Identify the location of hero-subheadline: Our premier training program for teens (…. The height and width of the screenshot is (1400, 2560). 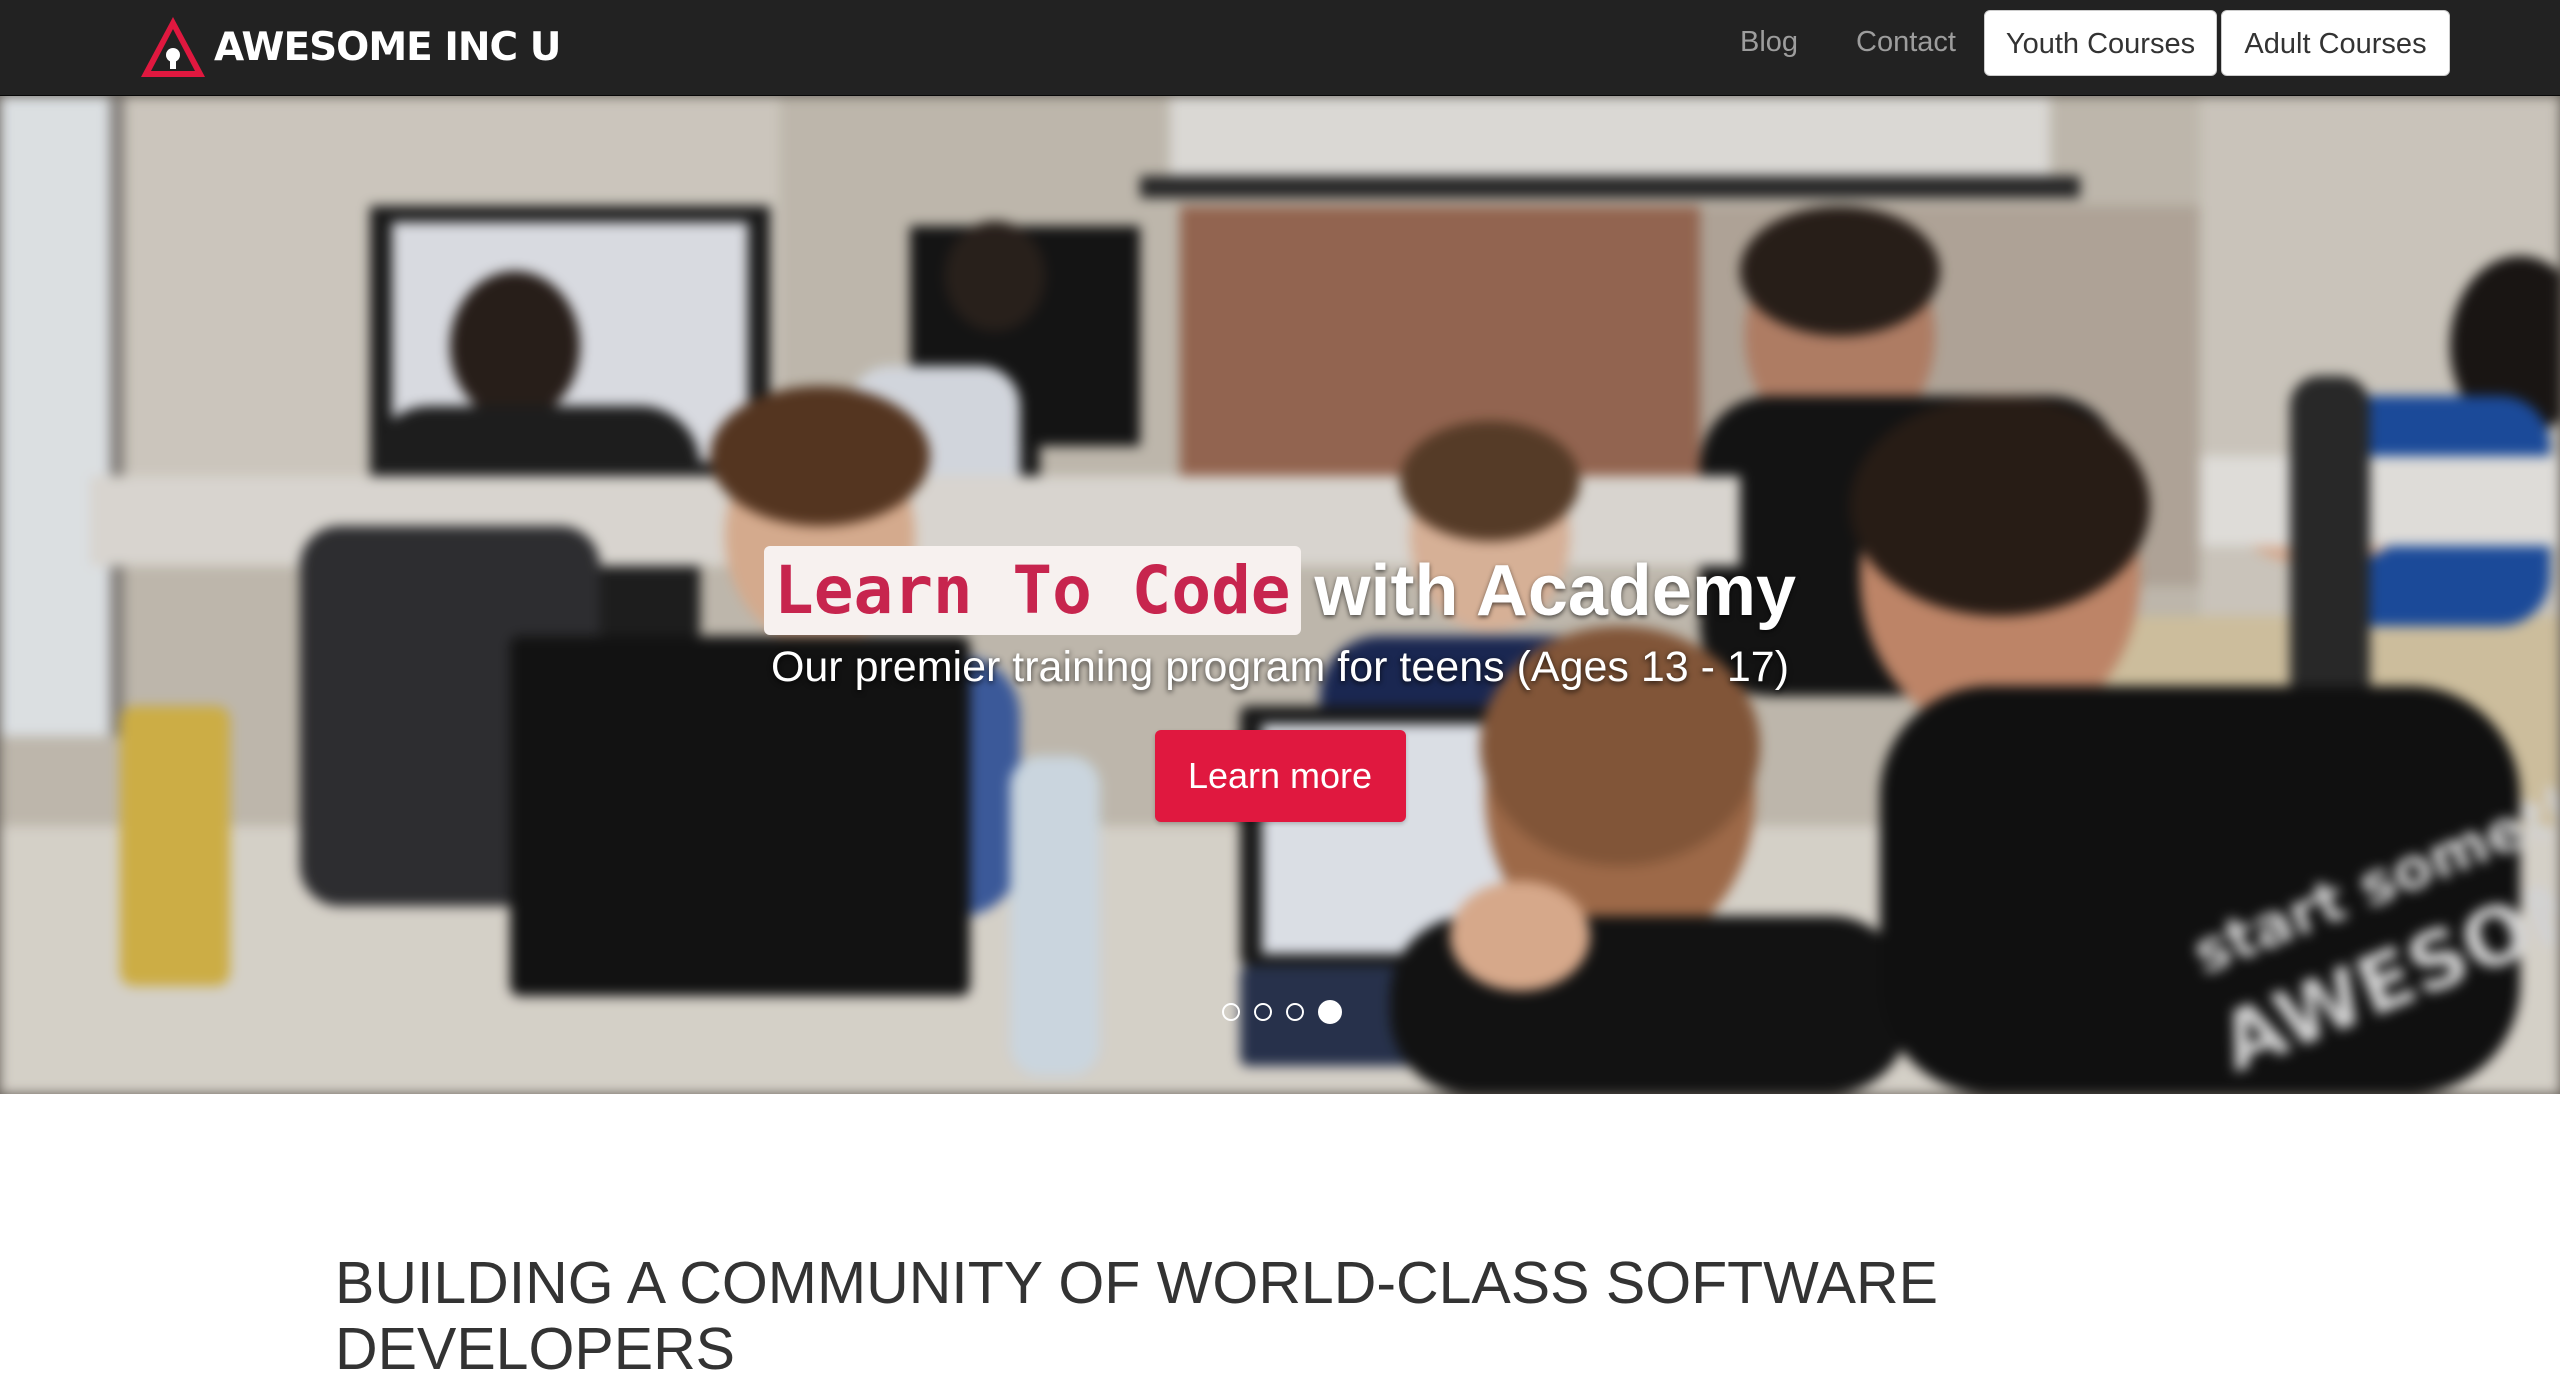
(1280, 667).